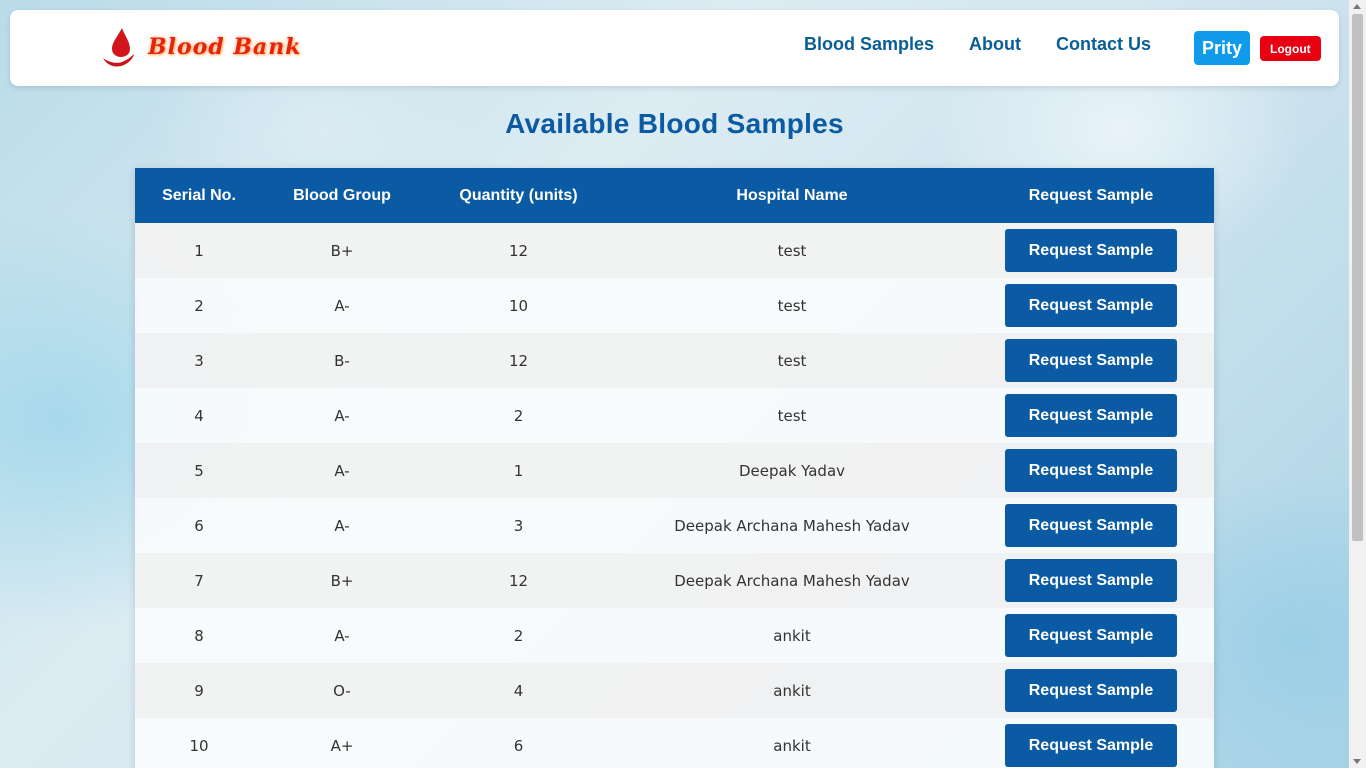  Describe the element at coordinates (118, 47) in the screenshot. I see `blood-drop-hand-icon` at that location.